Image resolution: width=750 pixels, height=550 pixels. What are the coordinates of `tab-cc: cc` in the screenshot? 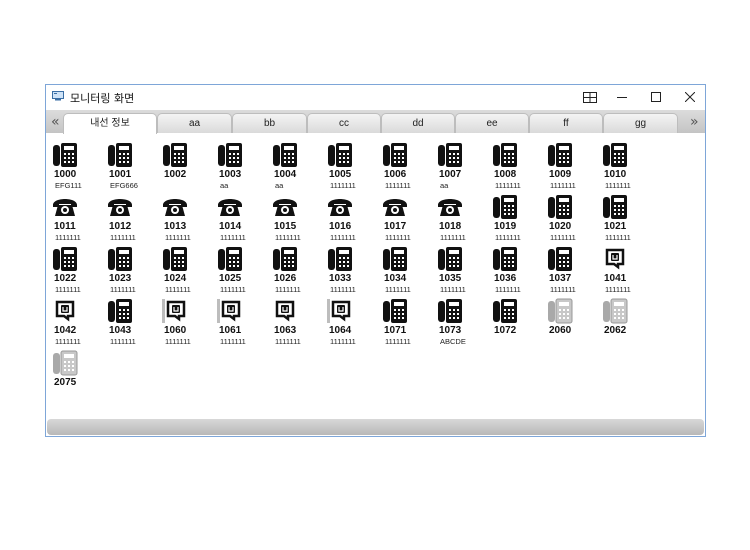 It's located at (344, 123).